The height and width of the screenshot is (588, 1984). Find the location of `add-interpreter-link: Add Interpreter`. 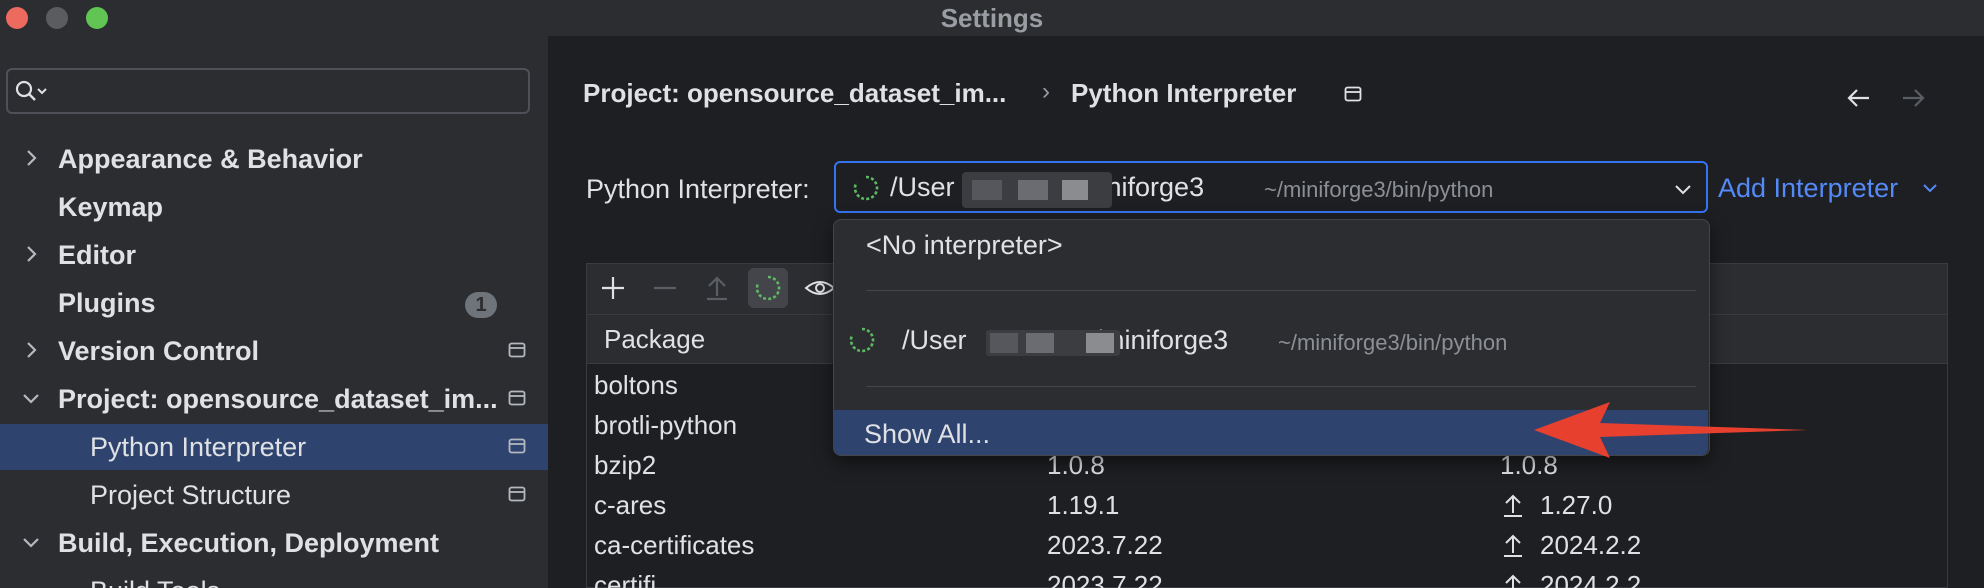

add-interpreter-link: Add Interpreter is located at coordinates (1808, 188).